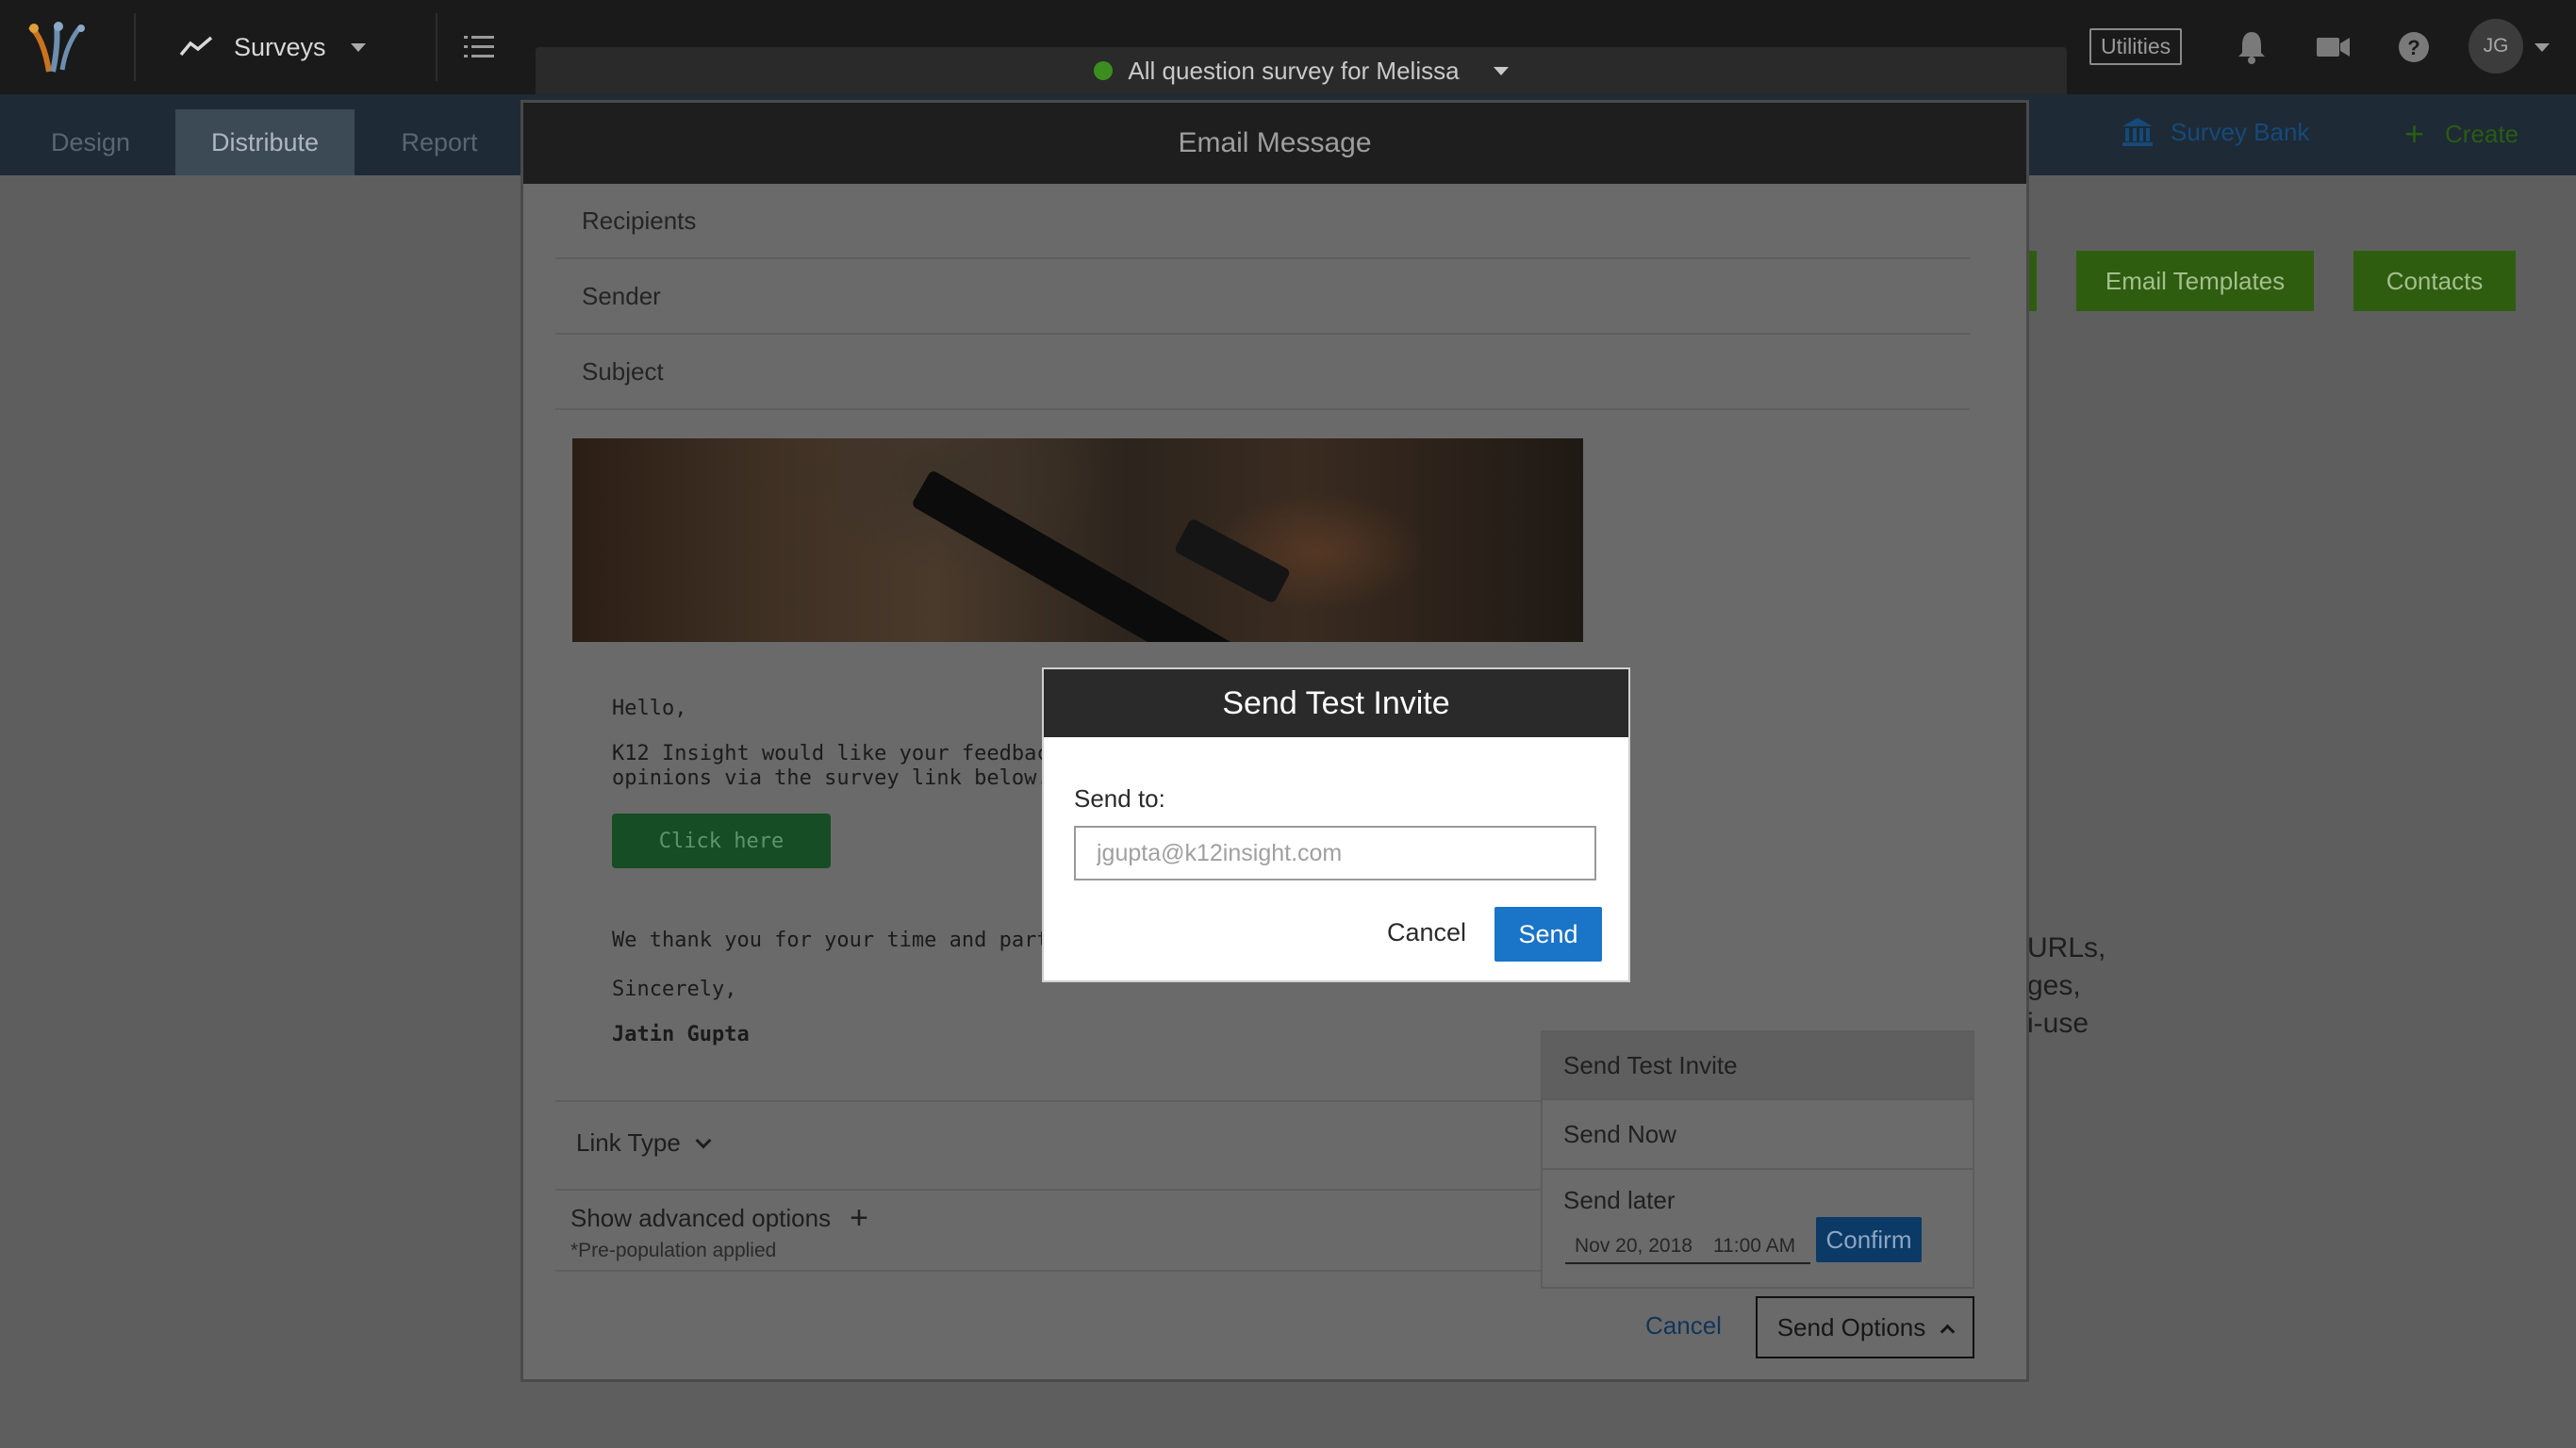 The height and width of the screenshot is (1448, 2576). Describe the element at coordinates (1262, 297) in the screenshot. I see `sender-field: Sender` at that location.